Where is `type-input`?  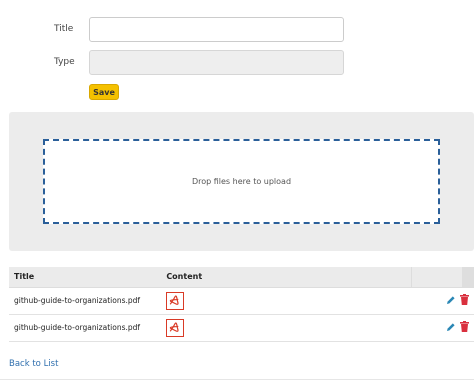 type-input is located at coordinates (216, 62).